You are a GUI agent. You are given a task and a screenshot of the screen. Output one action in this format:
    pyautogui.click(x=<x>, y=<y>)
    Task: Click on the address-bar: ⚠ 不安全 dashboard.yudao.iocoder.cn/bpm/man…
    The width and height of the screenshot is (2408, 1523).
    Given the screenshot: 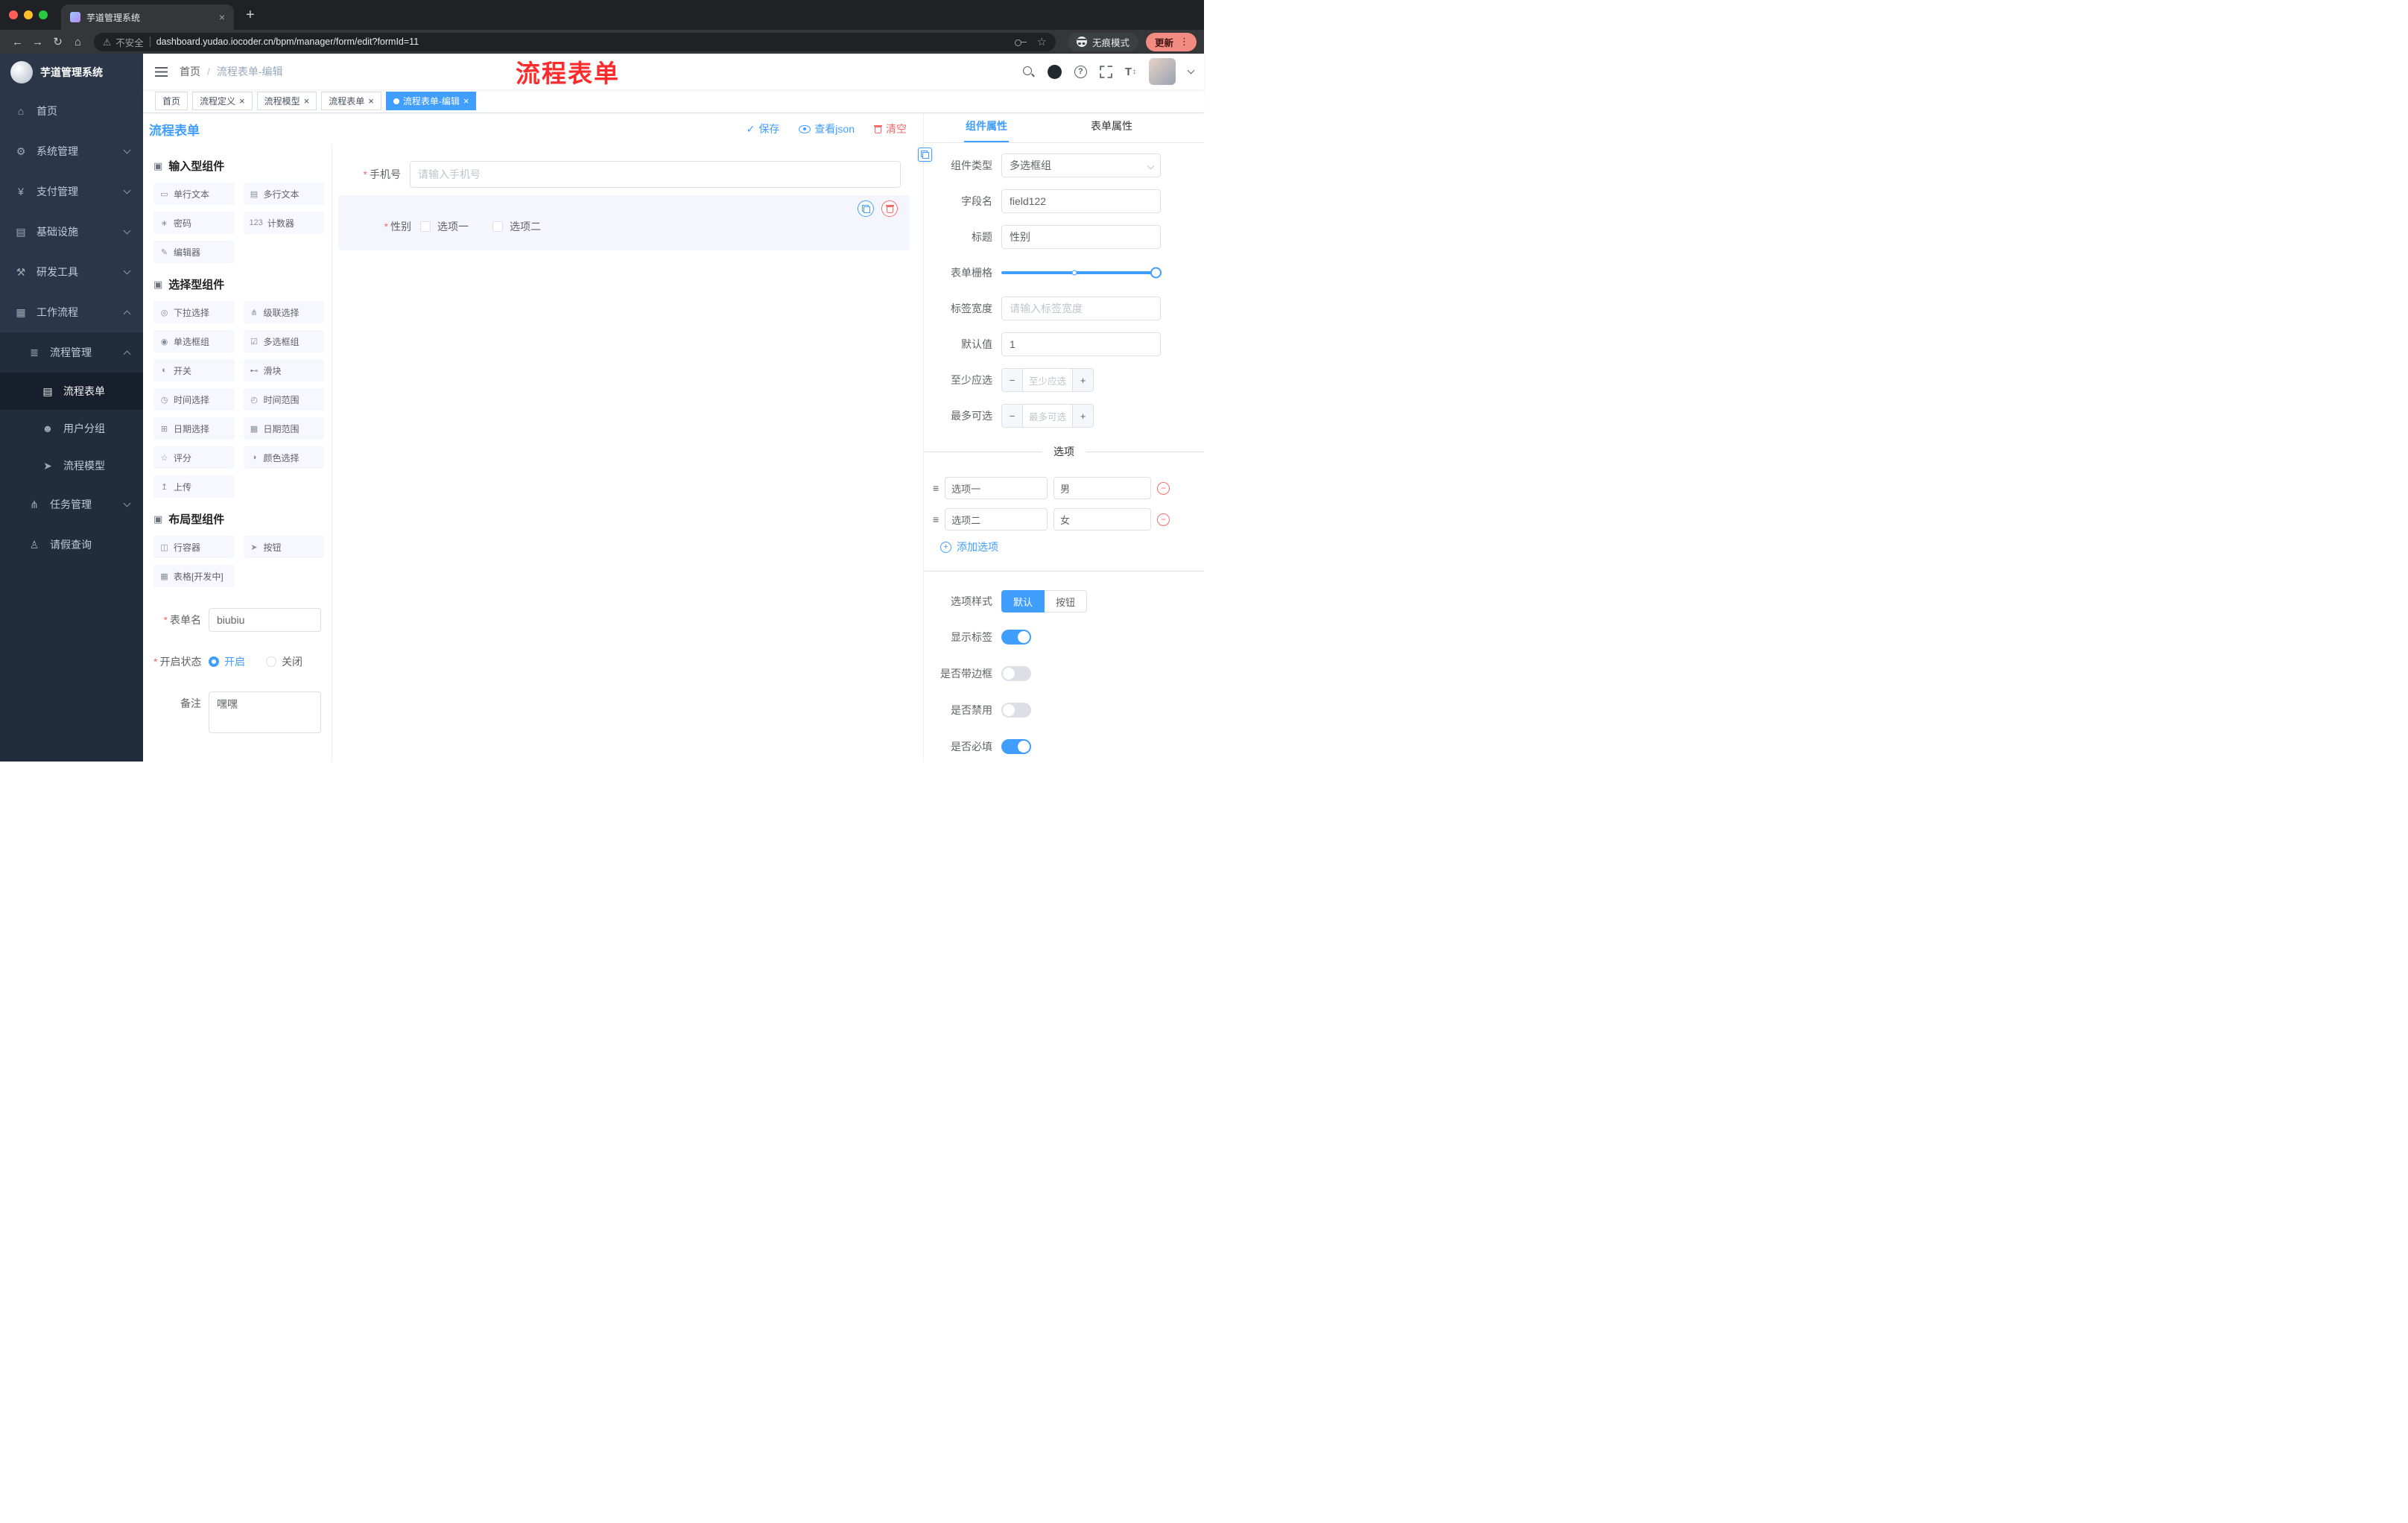 What is the action you would take?
    pyautogui.click(x=575, y=41)
    